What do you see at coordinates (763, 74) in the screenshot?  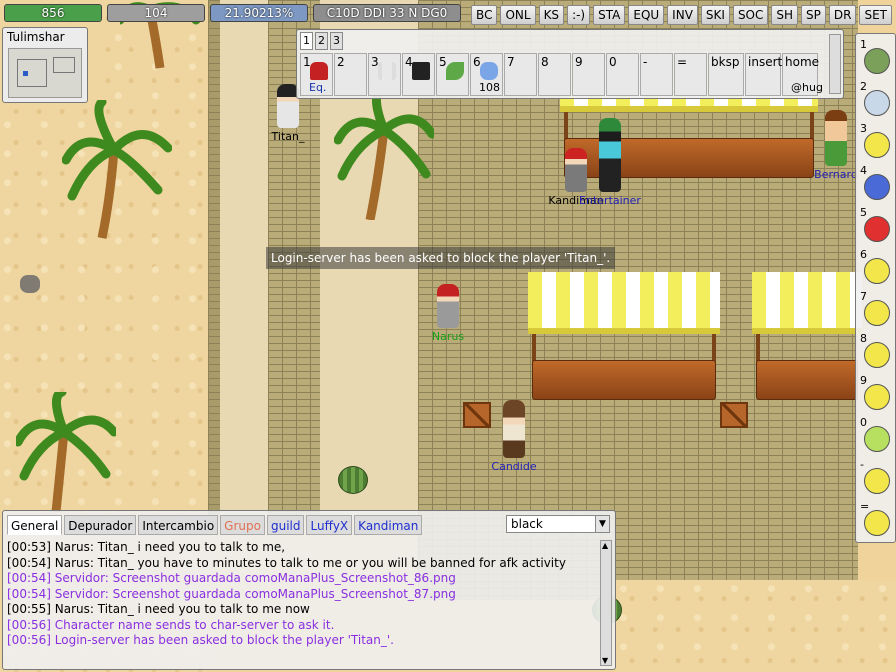 I see `shortcut-slot: insert` at bounding box center [763, 74].